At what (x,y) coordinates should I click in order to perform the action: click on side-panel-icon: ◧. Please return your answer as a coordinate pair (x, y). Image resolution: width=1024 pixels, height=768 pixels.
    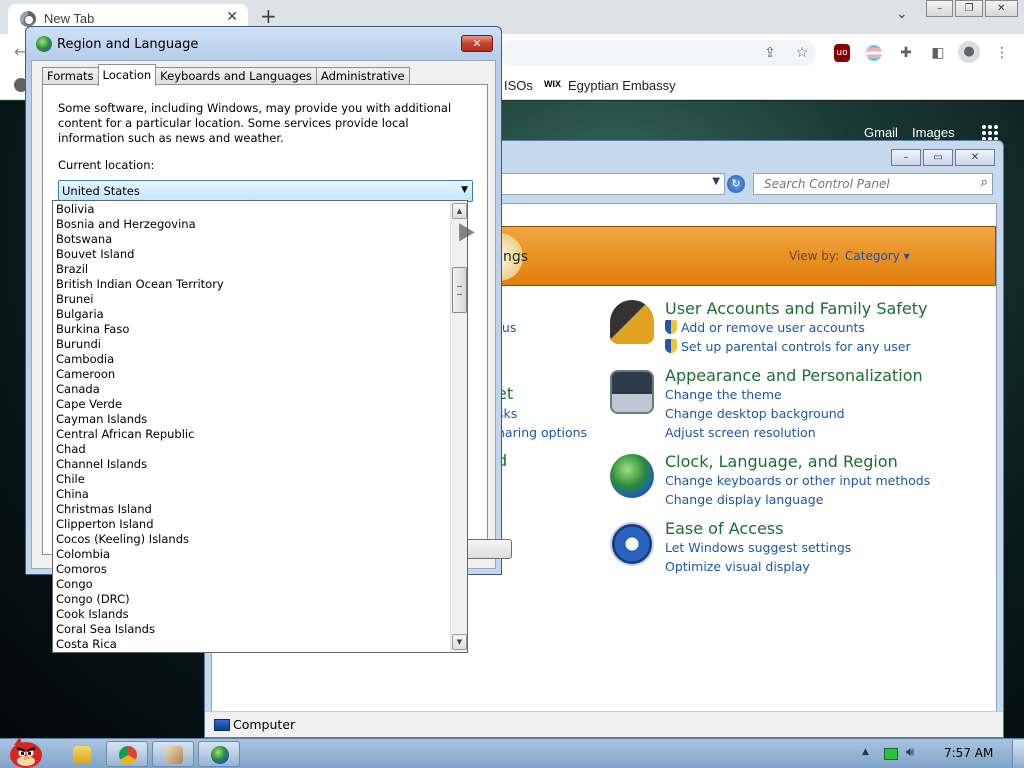
    Looking at the image, I should click on (938, 53).